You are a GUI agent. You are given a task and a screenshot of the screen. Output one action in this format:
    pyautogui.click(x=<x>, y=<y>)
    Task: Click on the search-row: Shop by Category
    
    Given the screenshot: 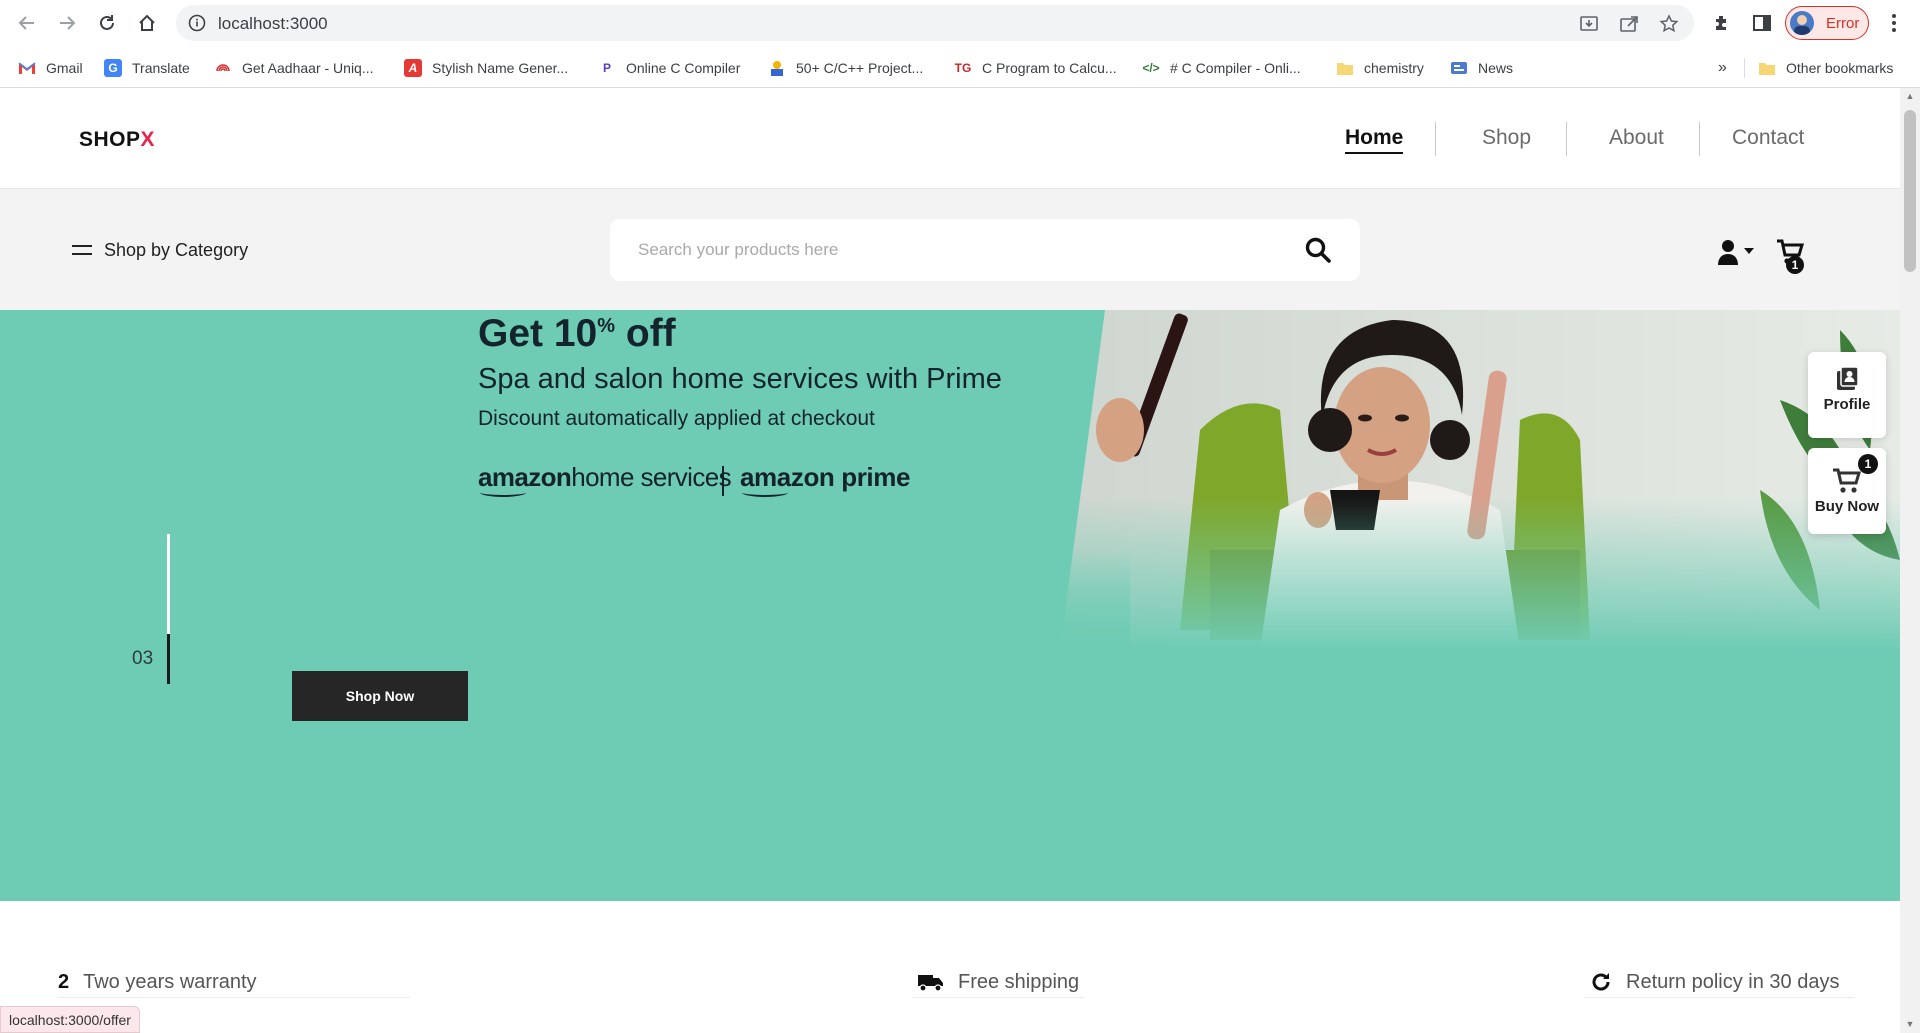 What is the action you would take?
    pyautogui.click(x=950, y=249)
    